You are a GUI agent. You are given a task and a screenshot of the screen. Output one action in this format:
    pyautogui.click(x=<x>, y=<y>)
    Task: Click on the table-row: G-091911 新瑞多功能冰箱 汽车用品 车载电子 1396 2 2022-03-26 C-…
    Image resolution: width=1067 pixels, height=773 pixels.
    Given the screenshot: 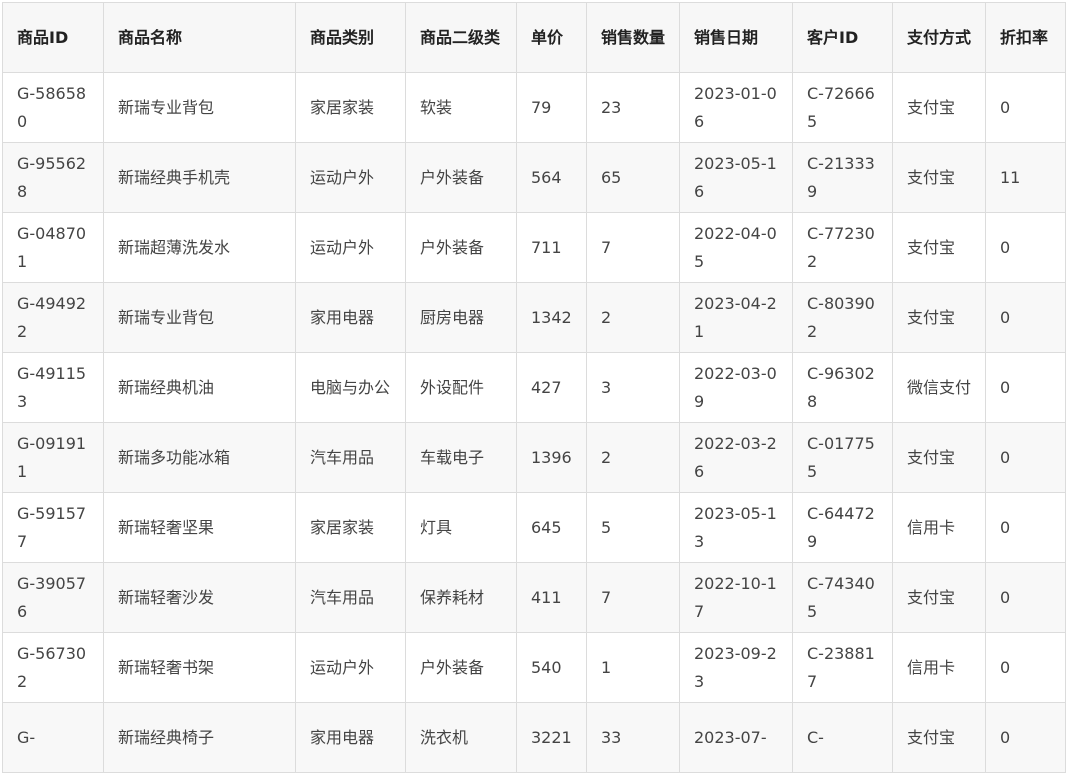 What is the action you would take?
    pyautogui.click(x=534, y=457)
    